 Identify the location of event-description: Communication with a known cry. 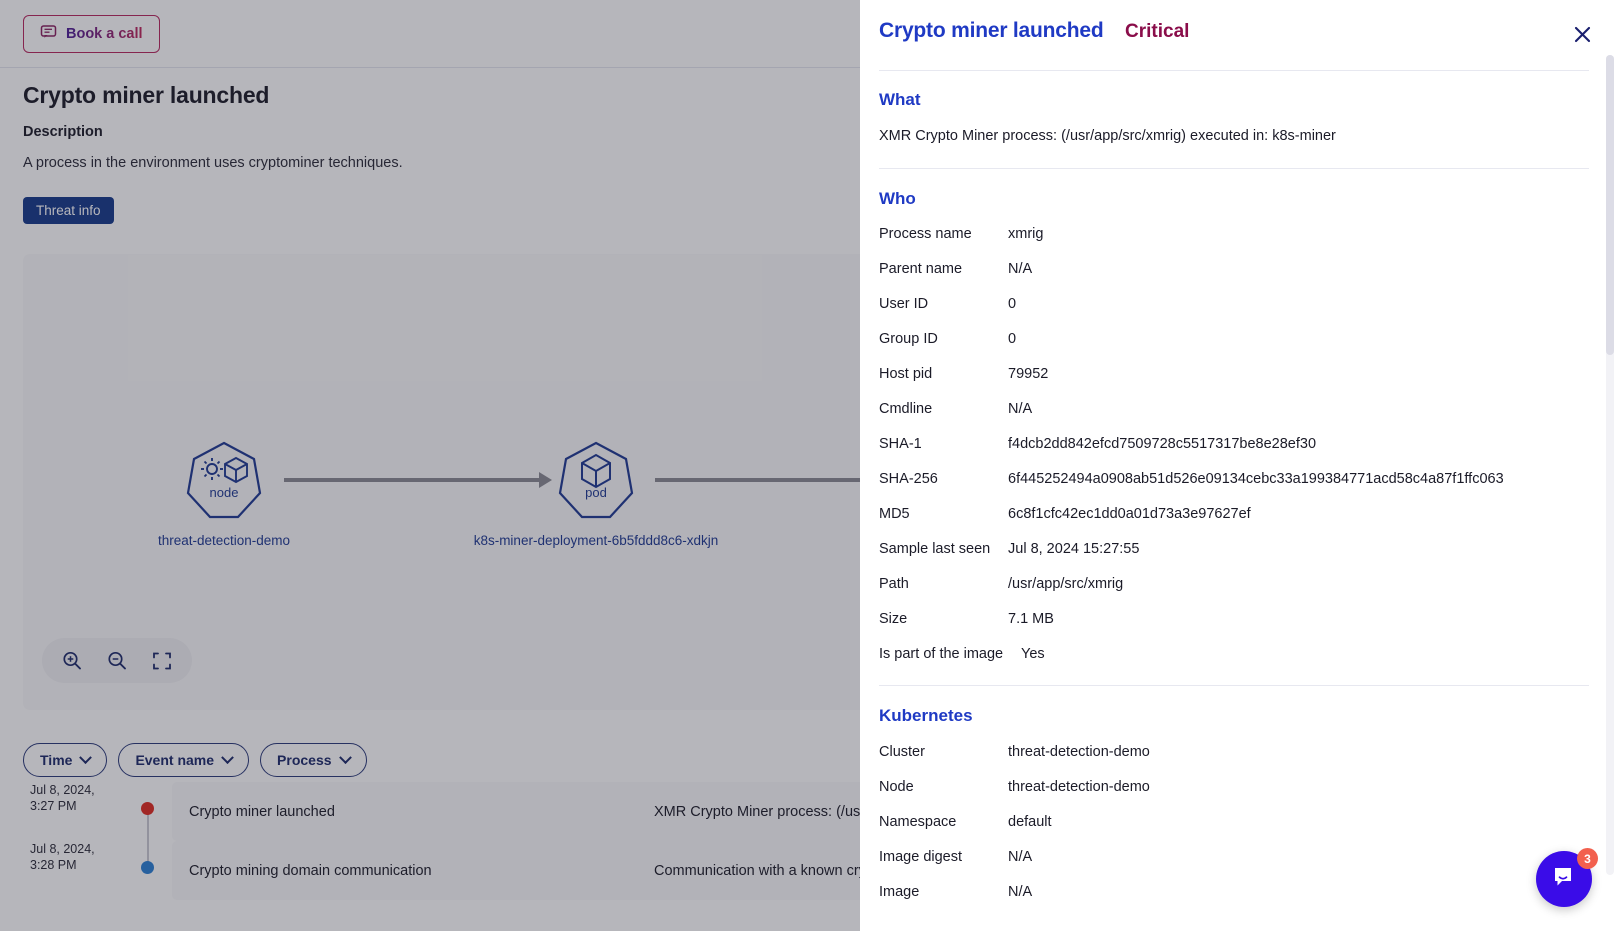
(760, 870).